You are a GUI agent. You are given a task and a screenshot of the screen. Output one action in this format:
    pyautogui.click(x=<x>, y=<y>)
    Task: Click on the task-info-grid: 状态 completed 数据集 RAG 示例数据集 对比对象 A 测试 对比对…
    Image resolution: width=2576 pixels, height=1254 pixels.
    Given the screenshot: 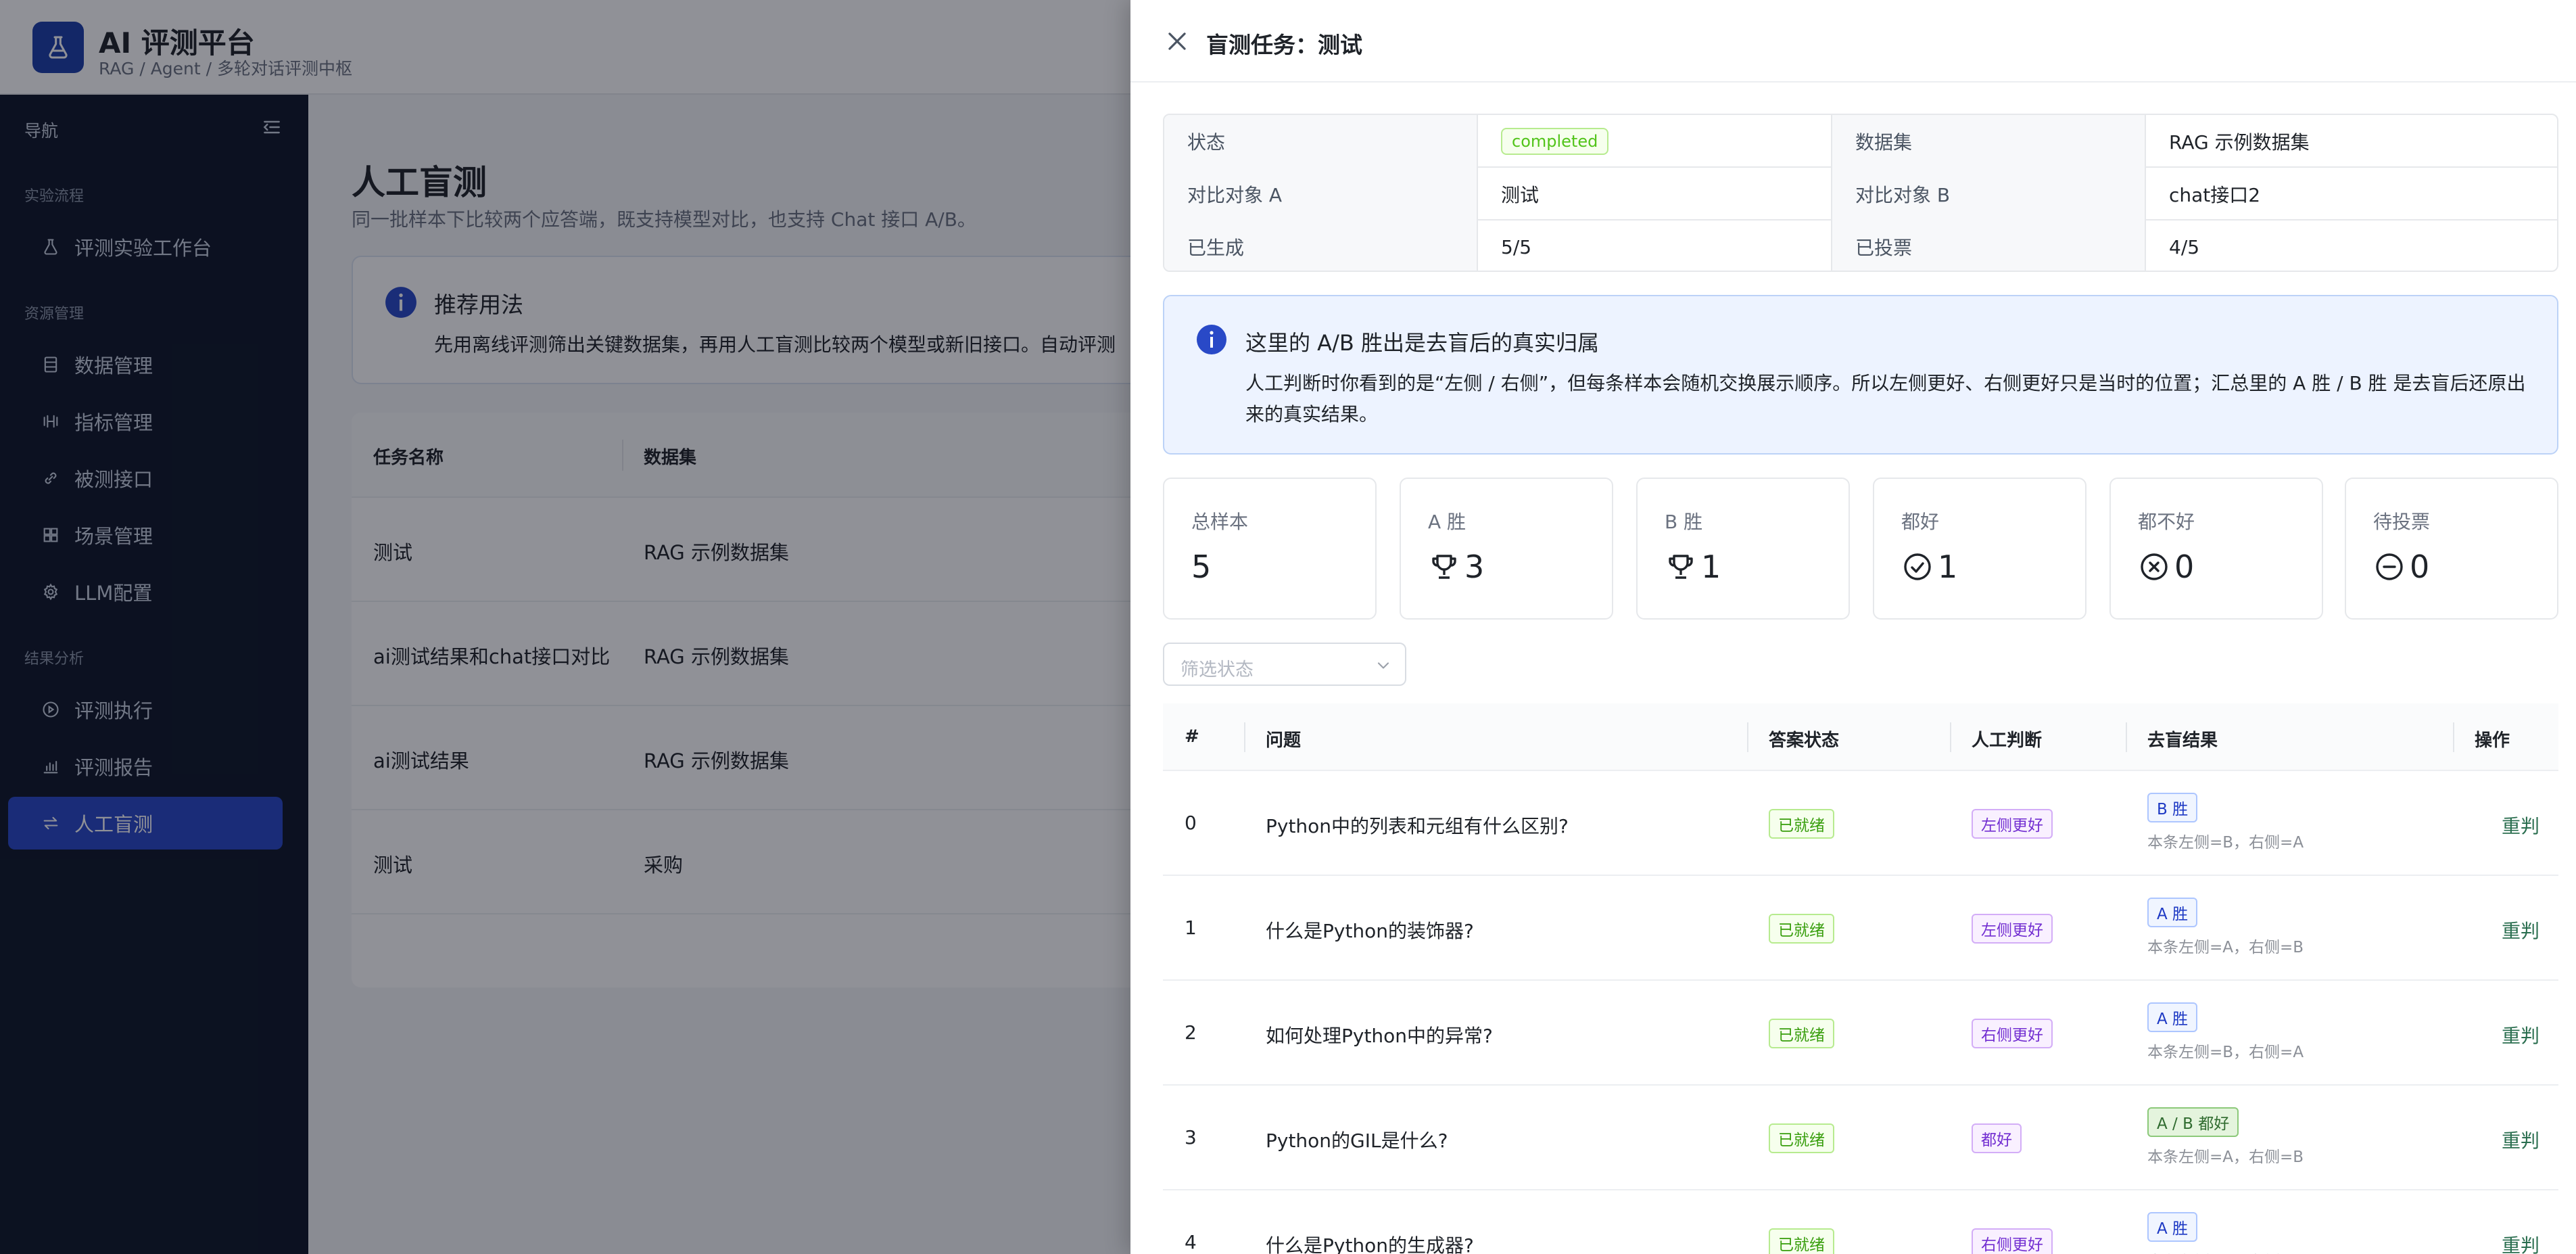 What is the action you would take?
    pyautogui.click(x=1860, y=193)
    